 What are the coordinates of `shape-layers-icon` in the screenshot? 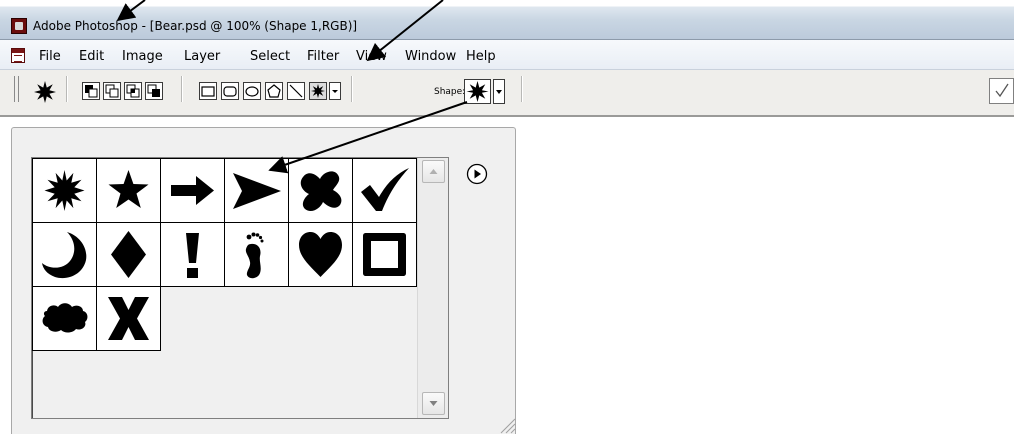 It's located at (91, 91).